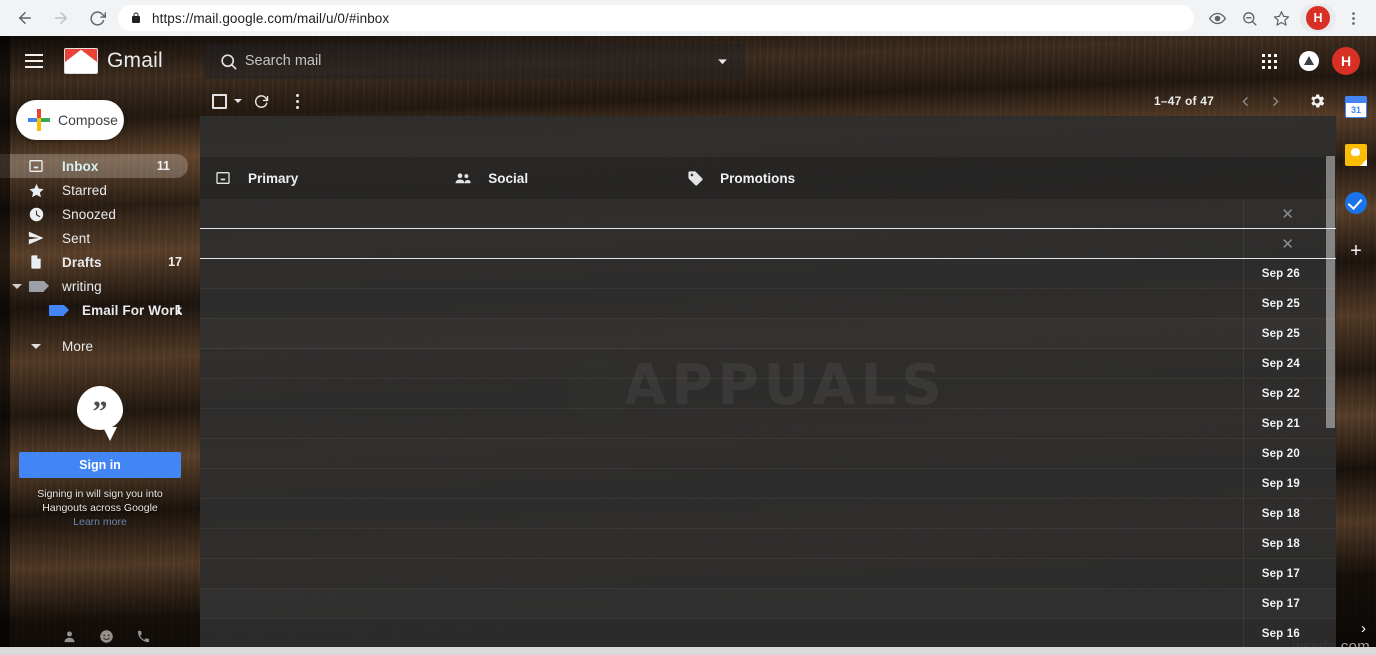  Describe the element at coordinates (82, 286) in the screenshot. I see `sidebar-label-writing: writing` at that location.